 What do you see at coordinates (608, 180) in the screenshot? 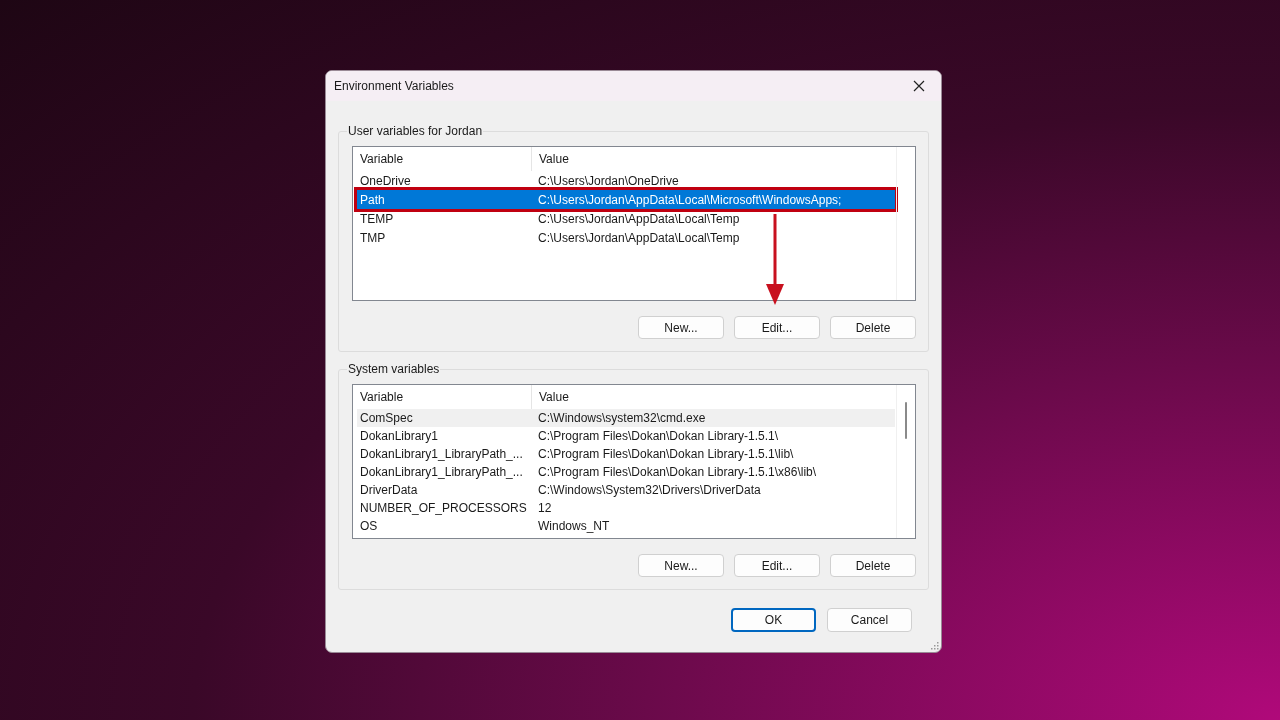
I see `table-cell-text: C:\Users\Jordan\OneDrive` at bounding box center [608, 180].